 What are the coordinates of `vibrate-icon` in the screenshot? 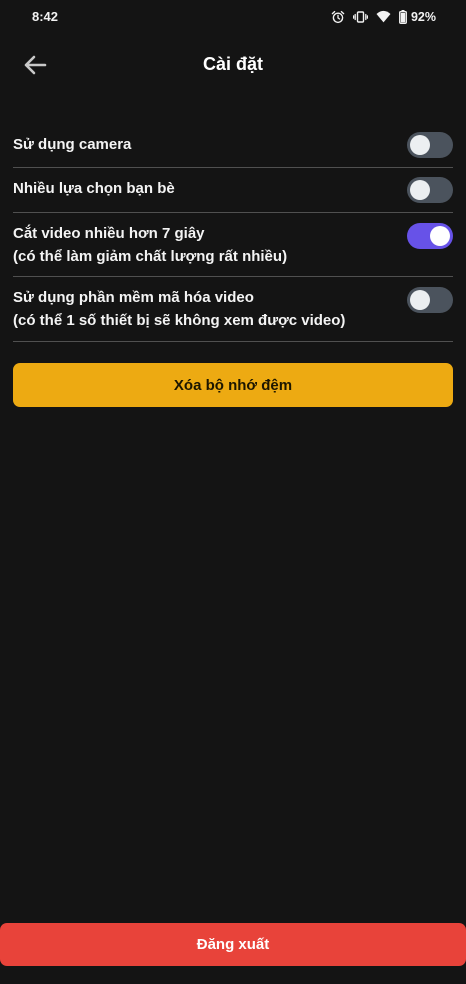 It's located at (360, 17).